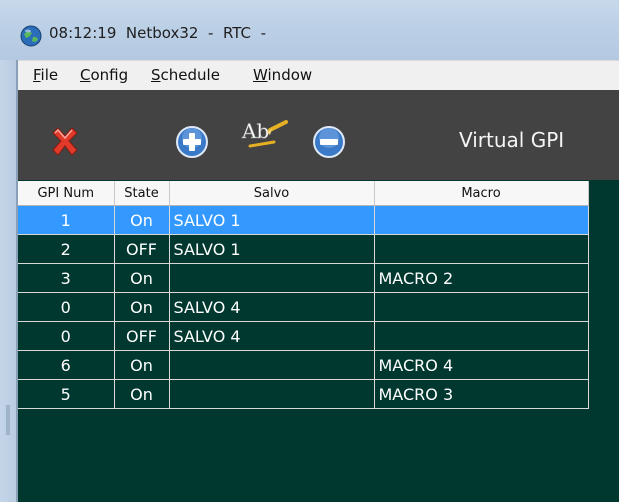 Image resolution: width=619 pixels, height=502 pixels. I want to click on window-titlebar: 08:12:19 Netbox32 - RTC -, so click(309, 30).